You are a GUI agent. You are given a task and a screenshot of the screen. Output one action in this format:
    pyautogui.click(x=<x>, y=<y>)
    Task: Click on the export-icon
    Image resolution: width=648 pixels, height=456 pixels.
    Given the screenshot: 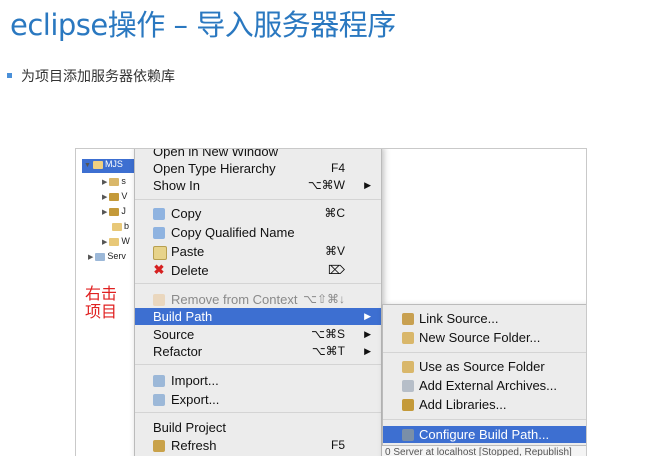 What is the action you would take?
    pyautogui.click(x=159, y=400)
    